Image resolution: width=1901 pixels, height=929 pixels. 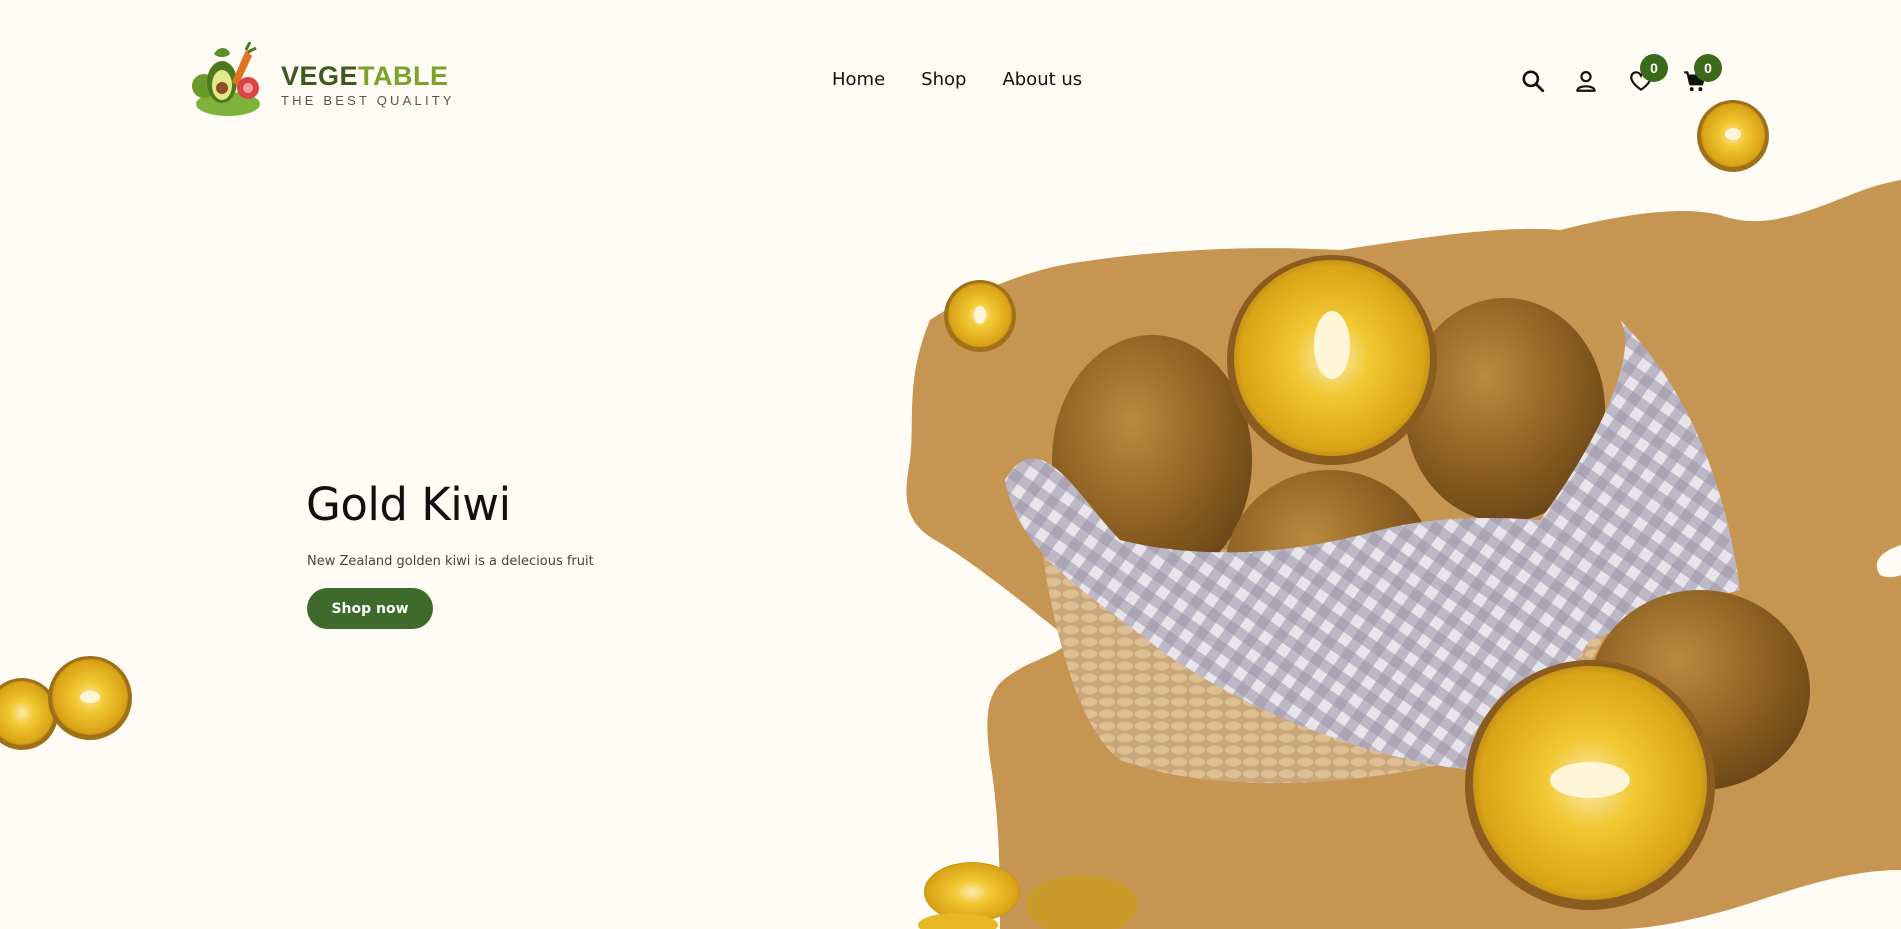 What do you see at coordinates (370, 608) in the screenshot?
I see `shop-now-button: Shop now` at bounding box center [370, 608].